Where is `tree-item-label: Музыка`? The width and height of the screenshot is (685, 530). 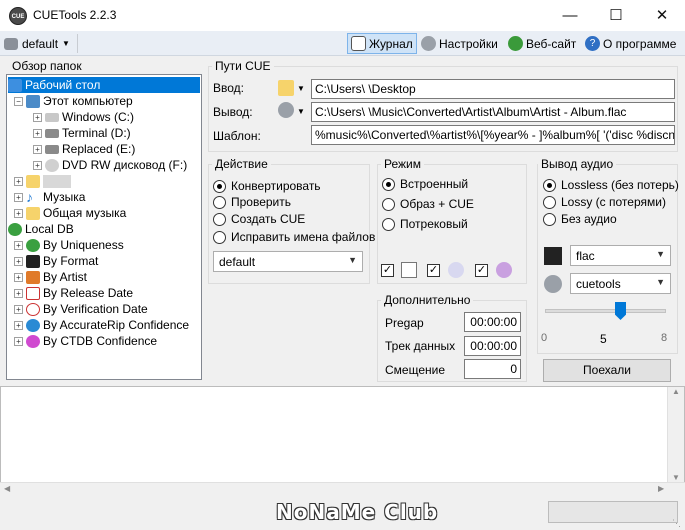 tree-item-label: Музыка is located at coordinates (64, 197).